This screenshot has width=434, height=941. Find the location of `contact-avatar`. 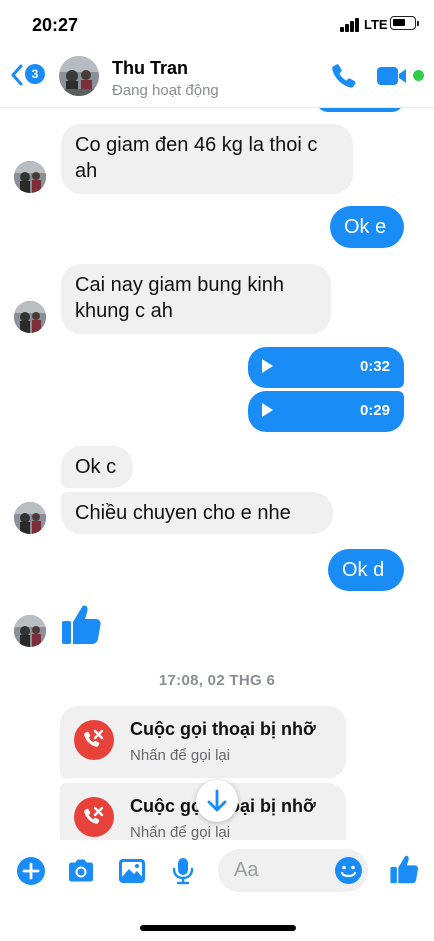

contact-avatar is located at coordinates (79, 76).